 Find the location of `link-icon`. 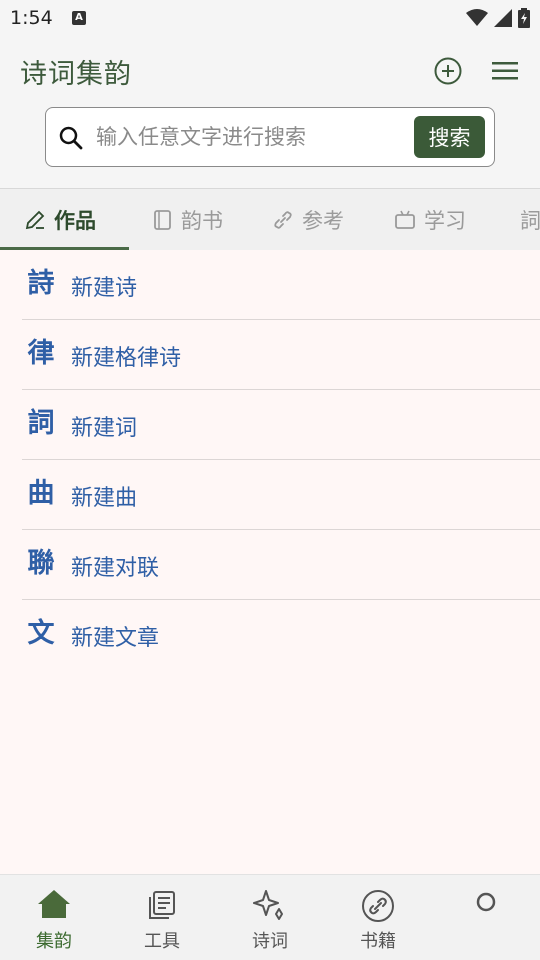

link-icon is located at coordinates (283, 220).